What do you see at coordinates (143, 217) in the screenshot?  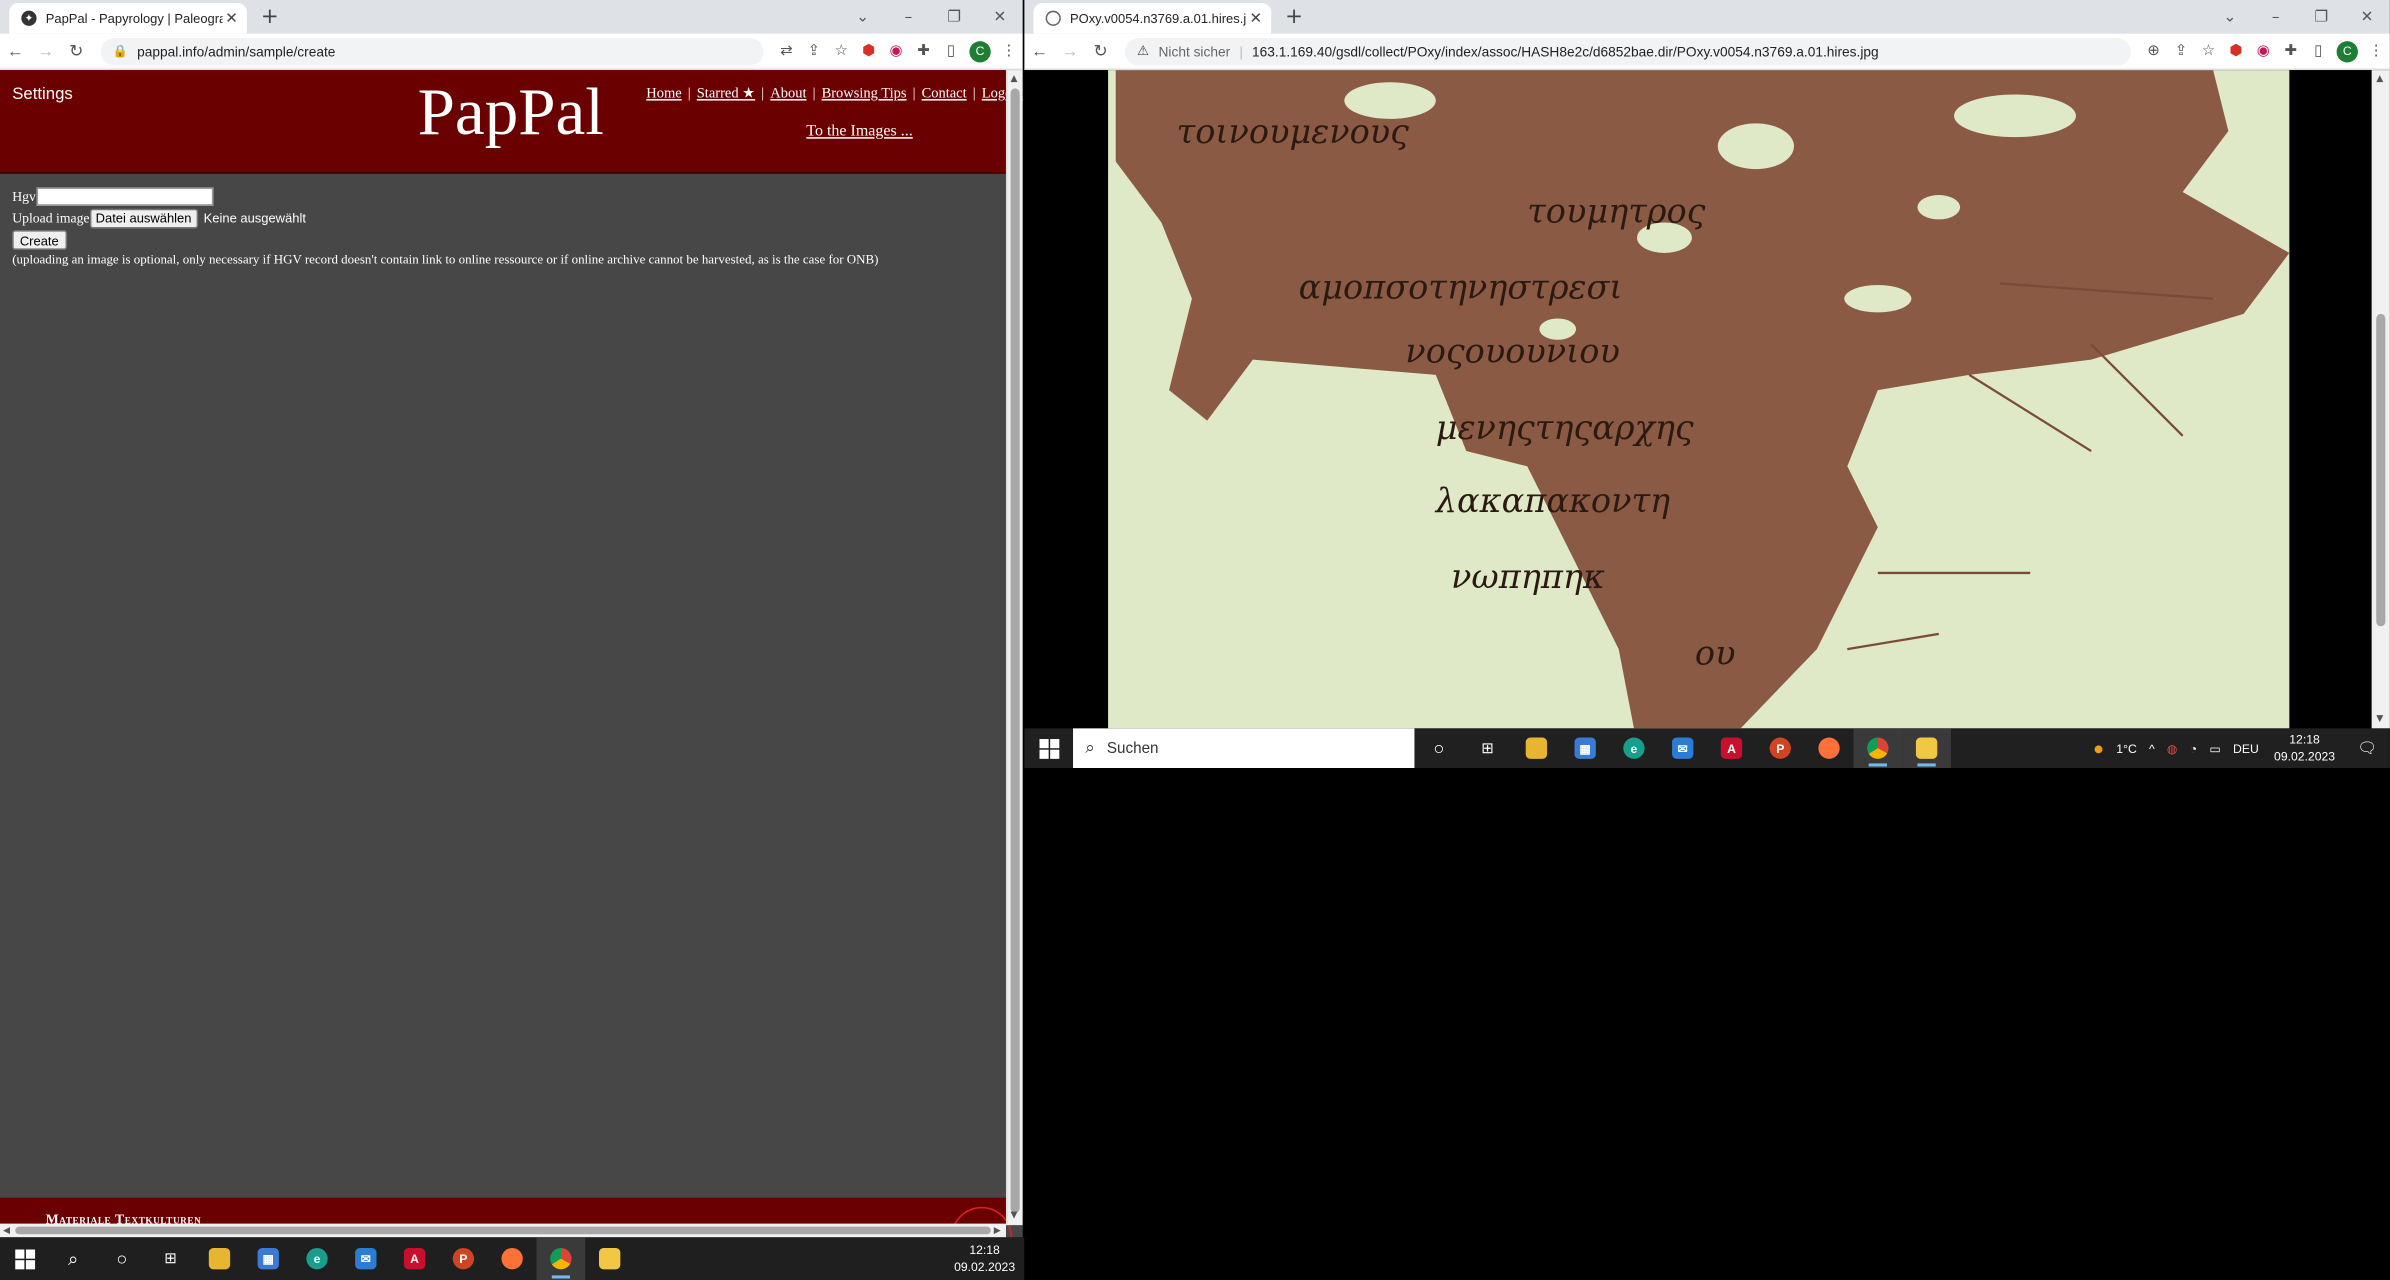 I see `choose-file-button: Datei auswählen` at bounding box center [143, 217].